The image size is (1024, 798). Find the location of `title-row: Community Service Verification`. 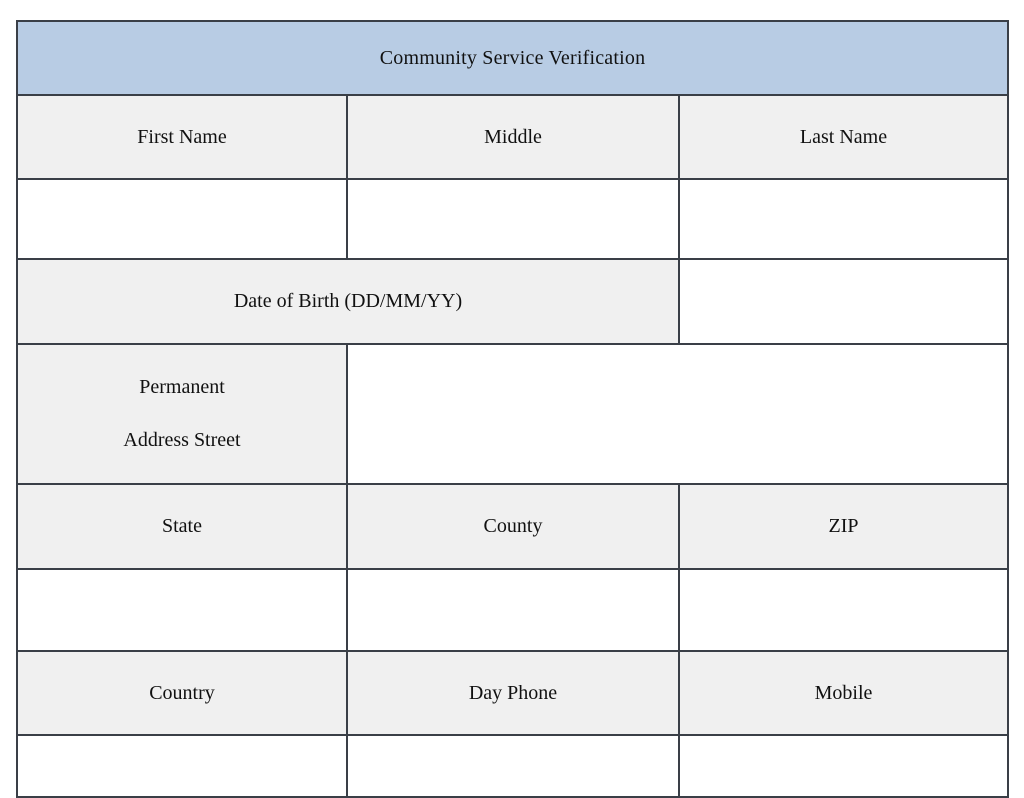

title-row: Community Service Verification is located at coordinates (512, 58).